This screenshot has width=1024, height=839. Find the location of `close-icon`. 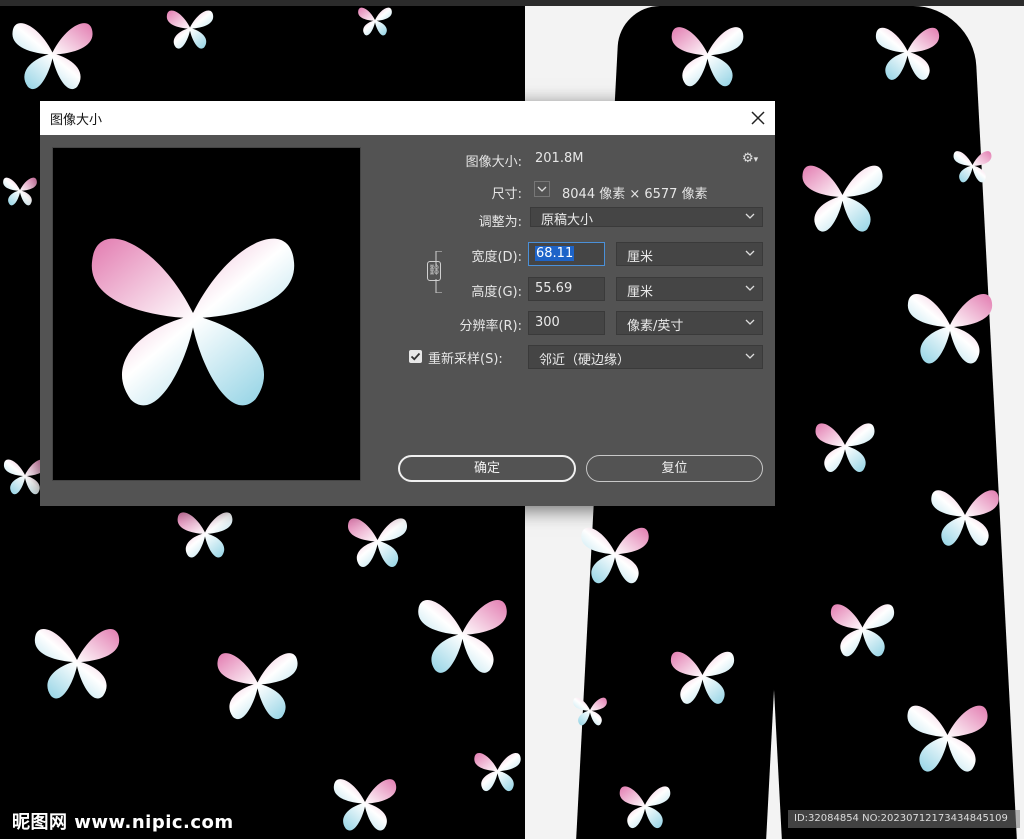

close-icon is located at coordinates (758, 118).